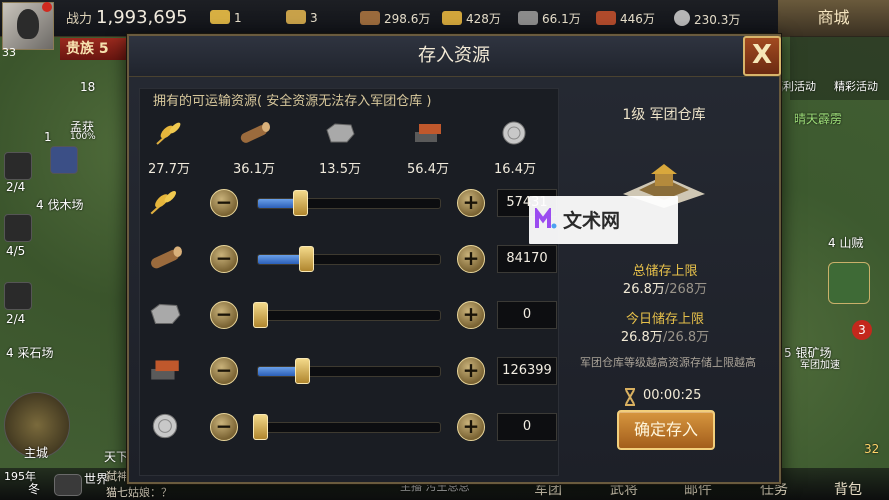 Image resolution: width=889 pixels, height=500 pixels. Describe the element at coordinates (64, 160) in the screenshot. I see `shield-icon` at that location.